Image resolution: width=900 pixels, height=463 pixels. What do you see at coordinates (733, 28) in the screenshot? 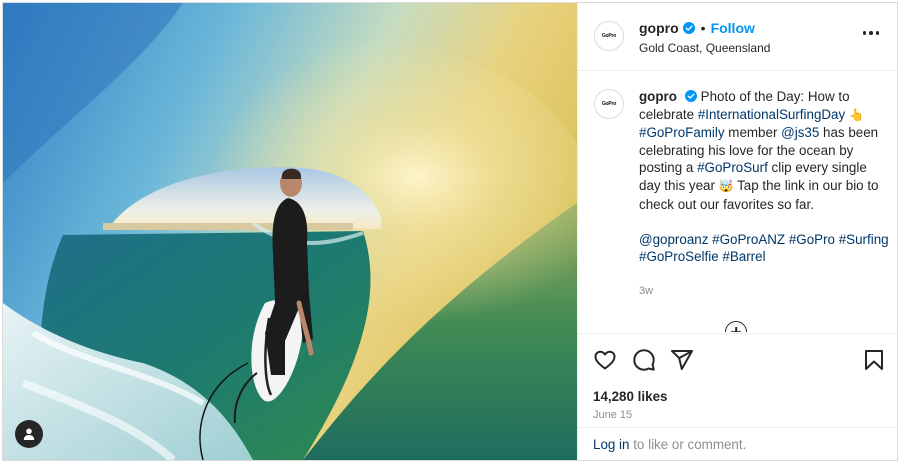
I see `follow-button: Follow` at bounding box center [733, 28].